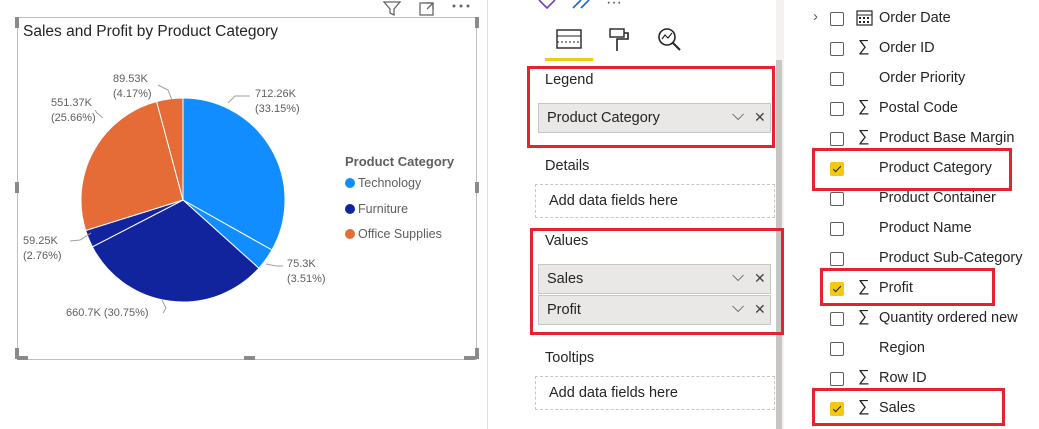 The height and width of the screenshot is (429, 1039). Describe the element at coordinates (947, 138) in the screenshot. I see `field-label: Product Base Margin` at that location.